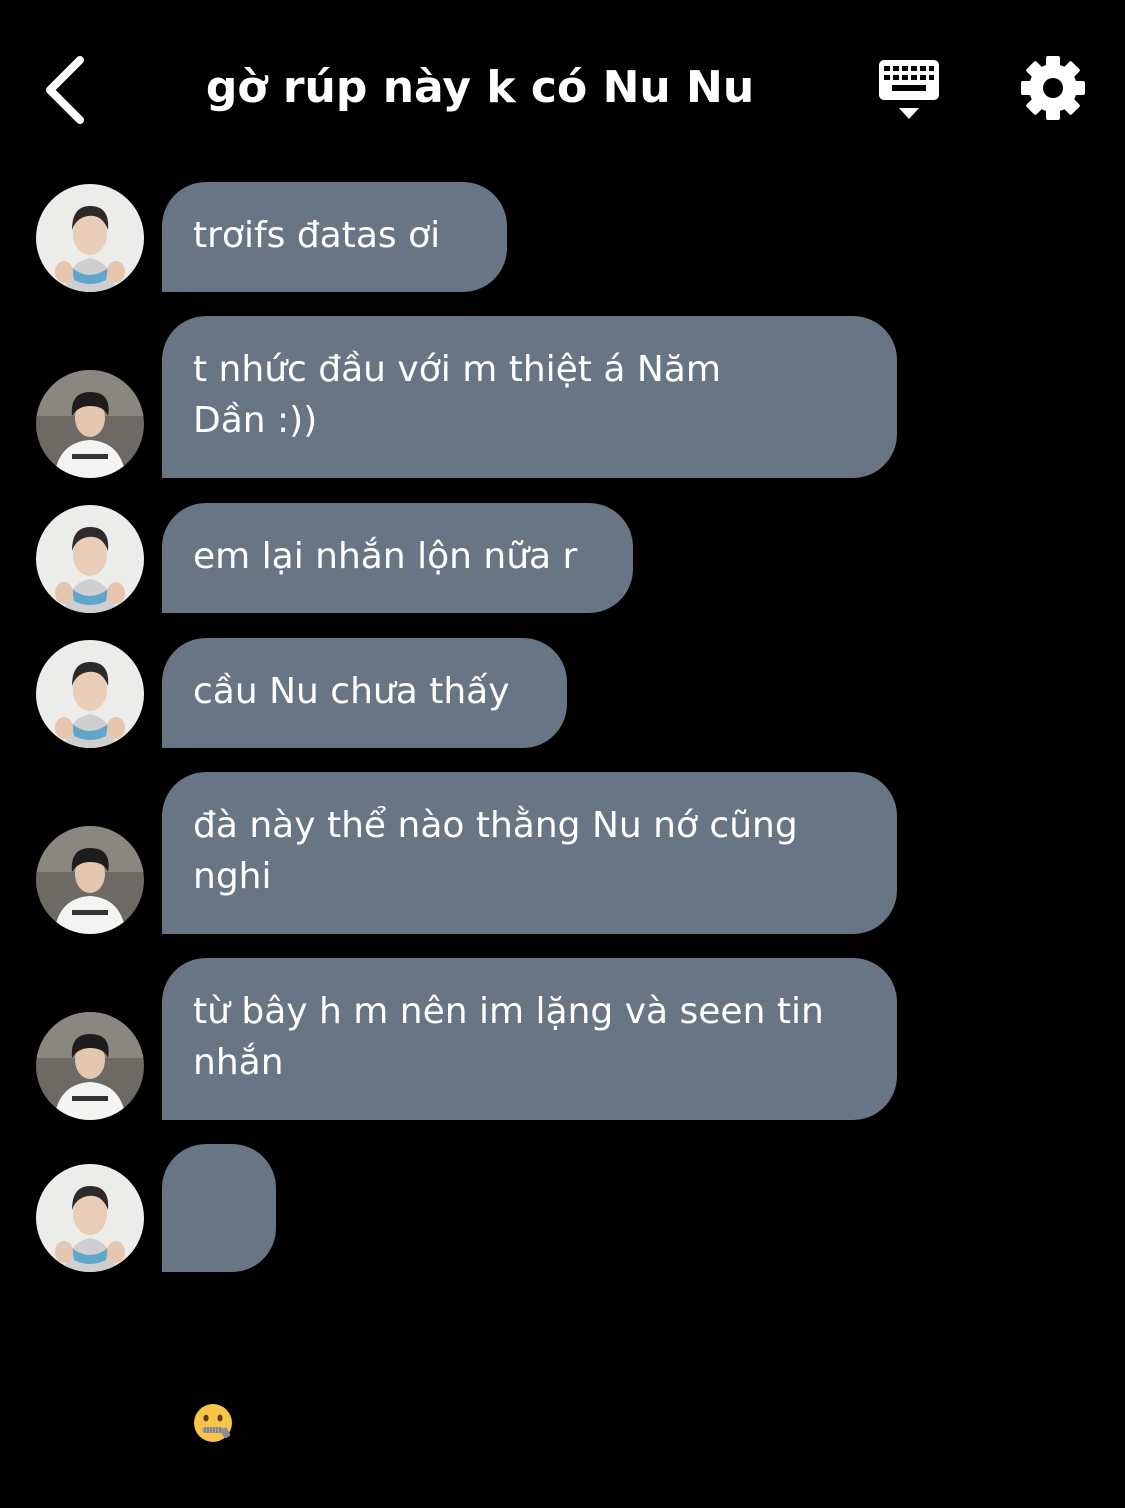 This screenshot has height=1508, width=1125. I want to click on chat-title: gờ rúp này k có Nu Nu, so click(480, 87).